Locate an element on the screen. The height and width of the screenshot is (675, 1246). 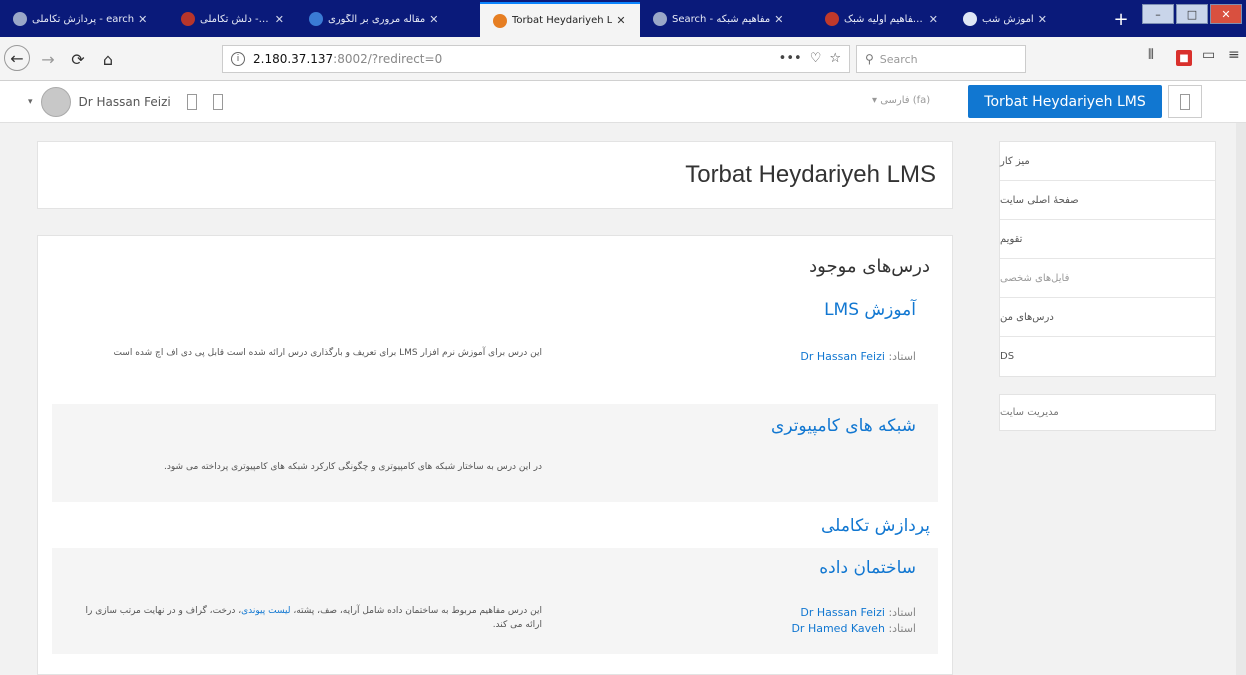
section-heading: درس‌های موجود is located at coordinates (869, 266).